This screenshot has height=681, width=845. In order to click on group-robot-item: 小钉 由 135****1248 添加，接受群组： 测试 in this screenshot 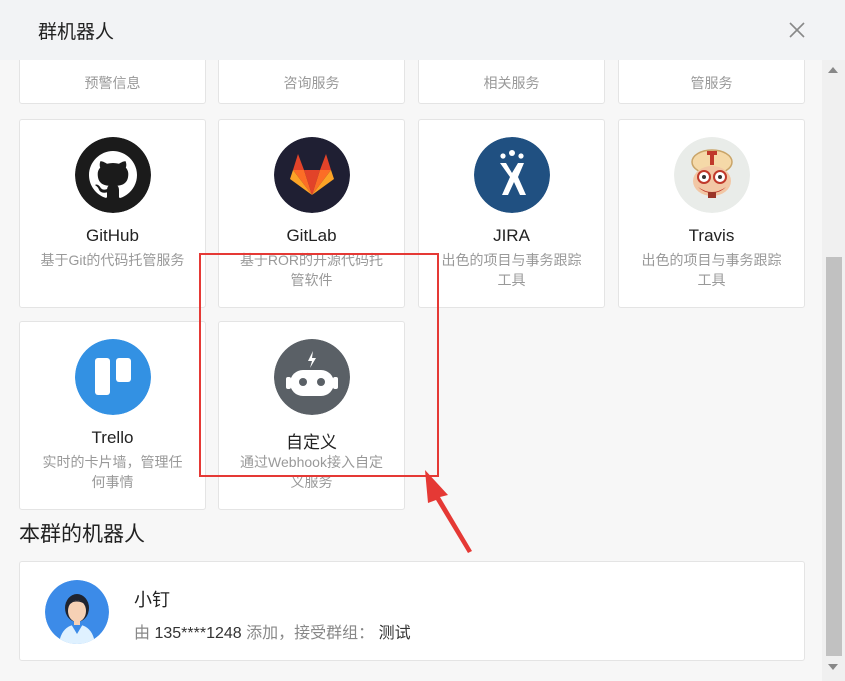, I will do `click(412, 611)`.